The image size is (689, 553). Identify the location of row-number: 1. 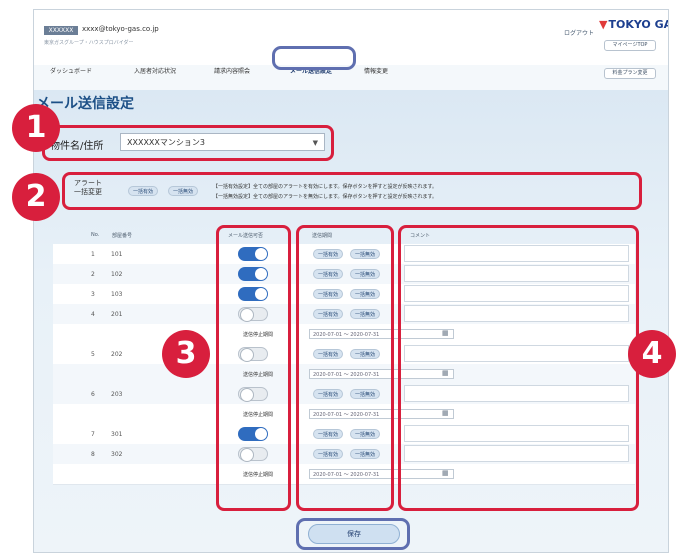
(93, 254).